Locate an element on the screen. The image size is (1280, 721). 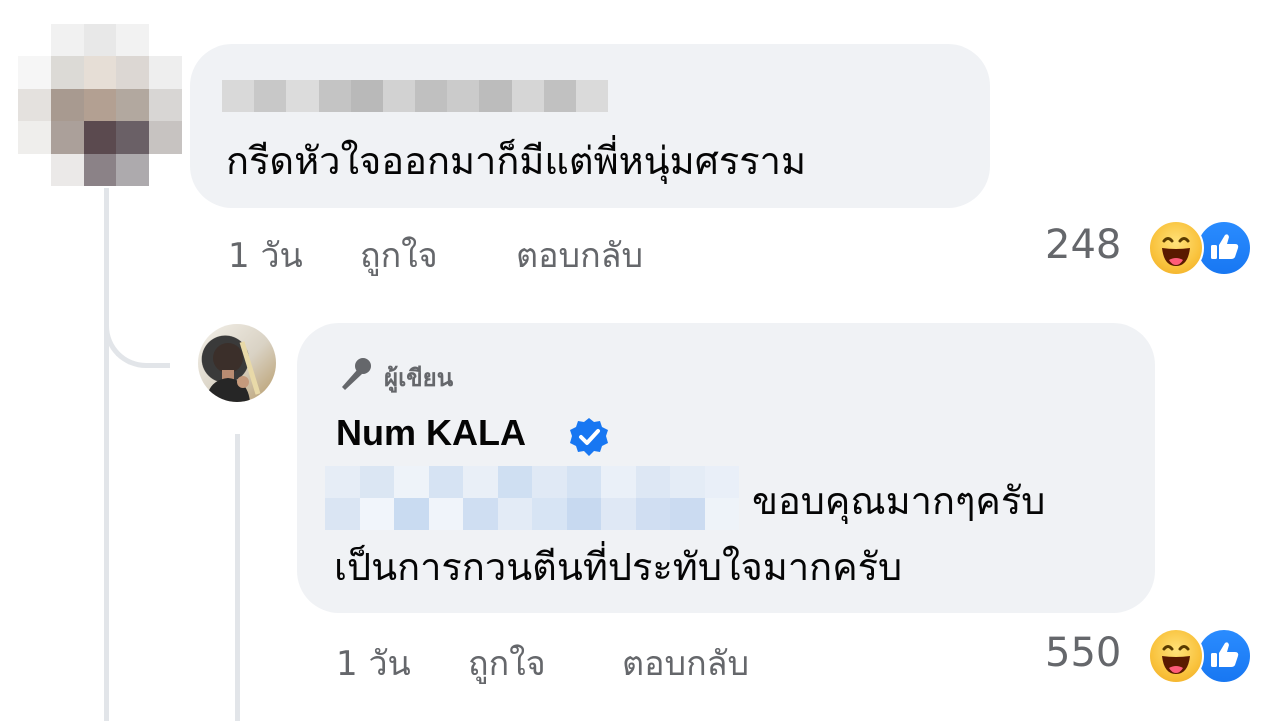
reply-reaction-icons is located at coordinates (1200, 656).